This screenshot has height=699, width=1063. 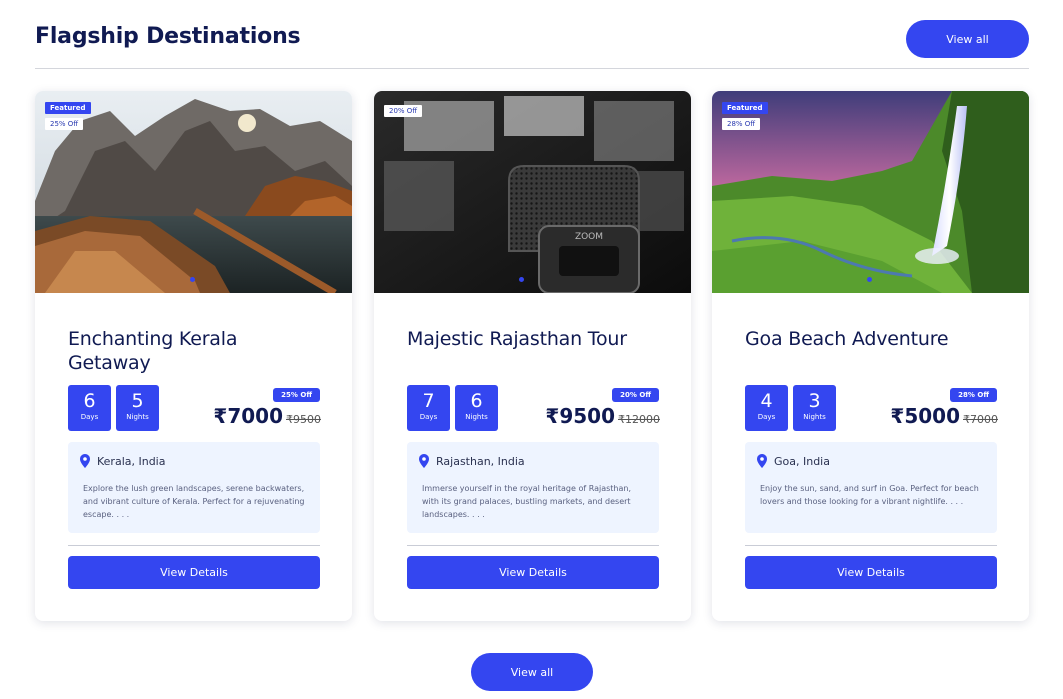 What do you see at coordinates (967, 39) in the screenshot?
I see `view-all-button: View all` at bounding box center [967, 39].